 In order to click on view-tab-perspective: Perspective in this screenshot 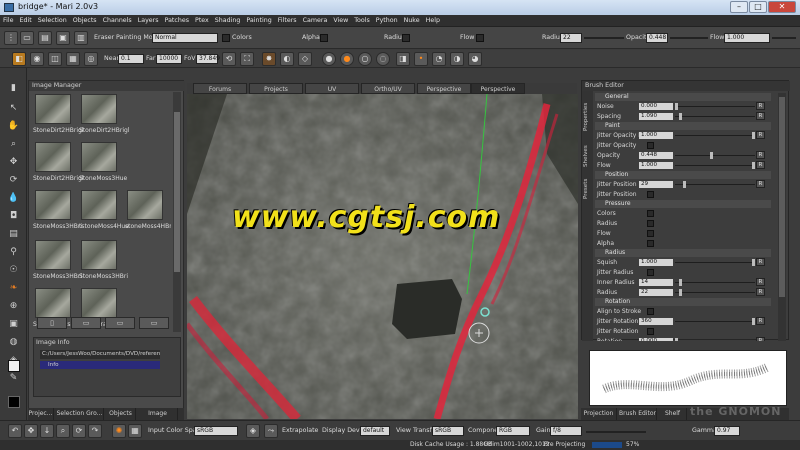, I will do `click(498, 88)`.